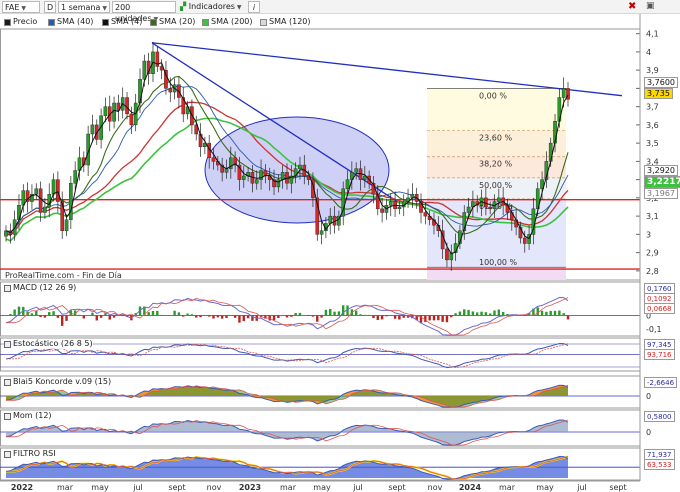  What do you see at coordinates (661, 382) in the screenshot?
I see `panel-value-tag: -2,6646` at bounding box center [661, 382].